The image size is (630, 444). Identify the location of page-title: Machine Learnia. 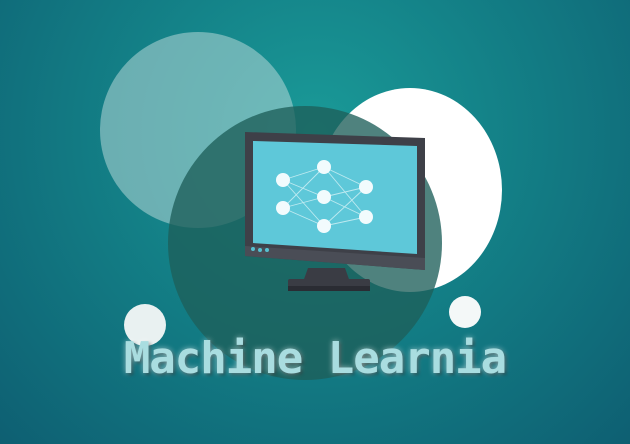
(315, 358).